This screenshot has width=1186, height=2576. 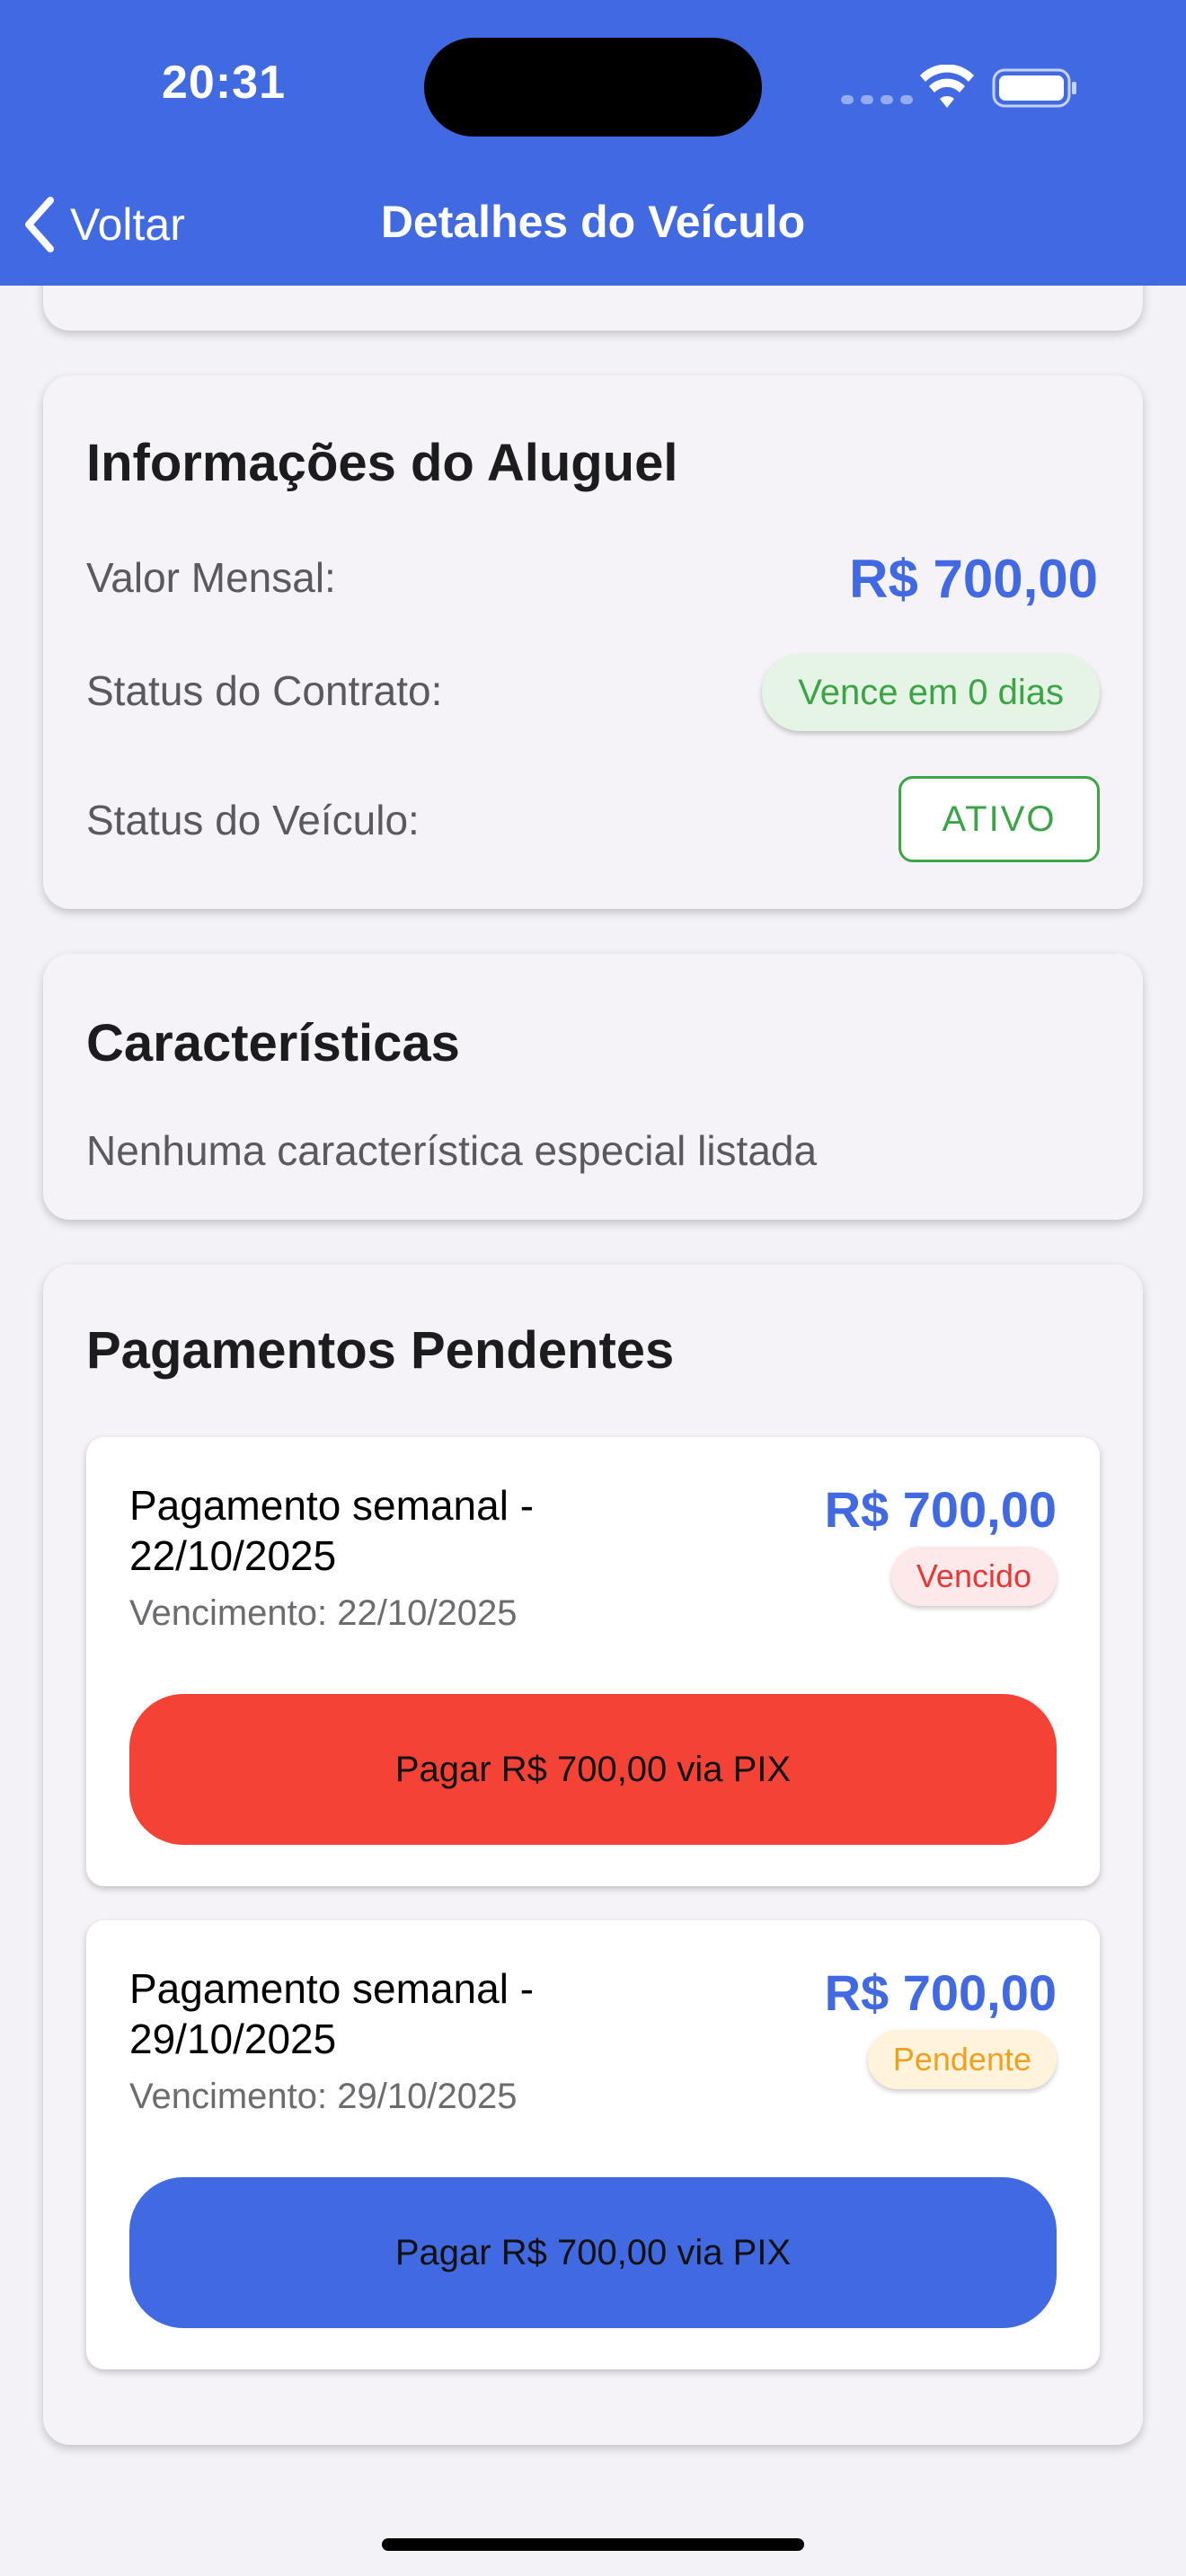 I want to click on vehicle-status-chip: ATIVO, so click(x=999, y=819).